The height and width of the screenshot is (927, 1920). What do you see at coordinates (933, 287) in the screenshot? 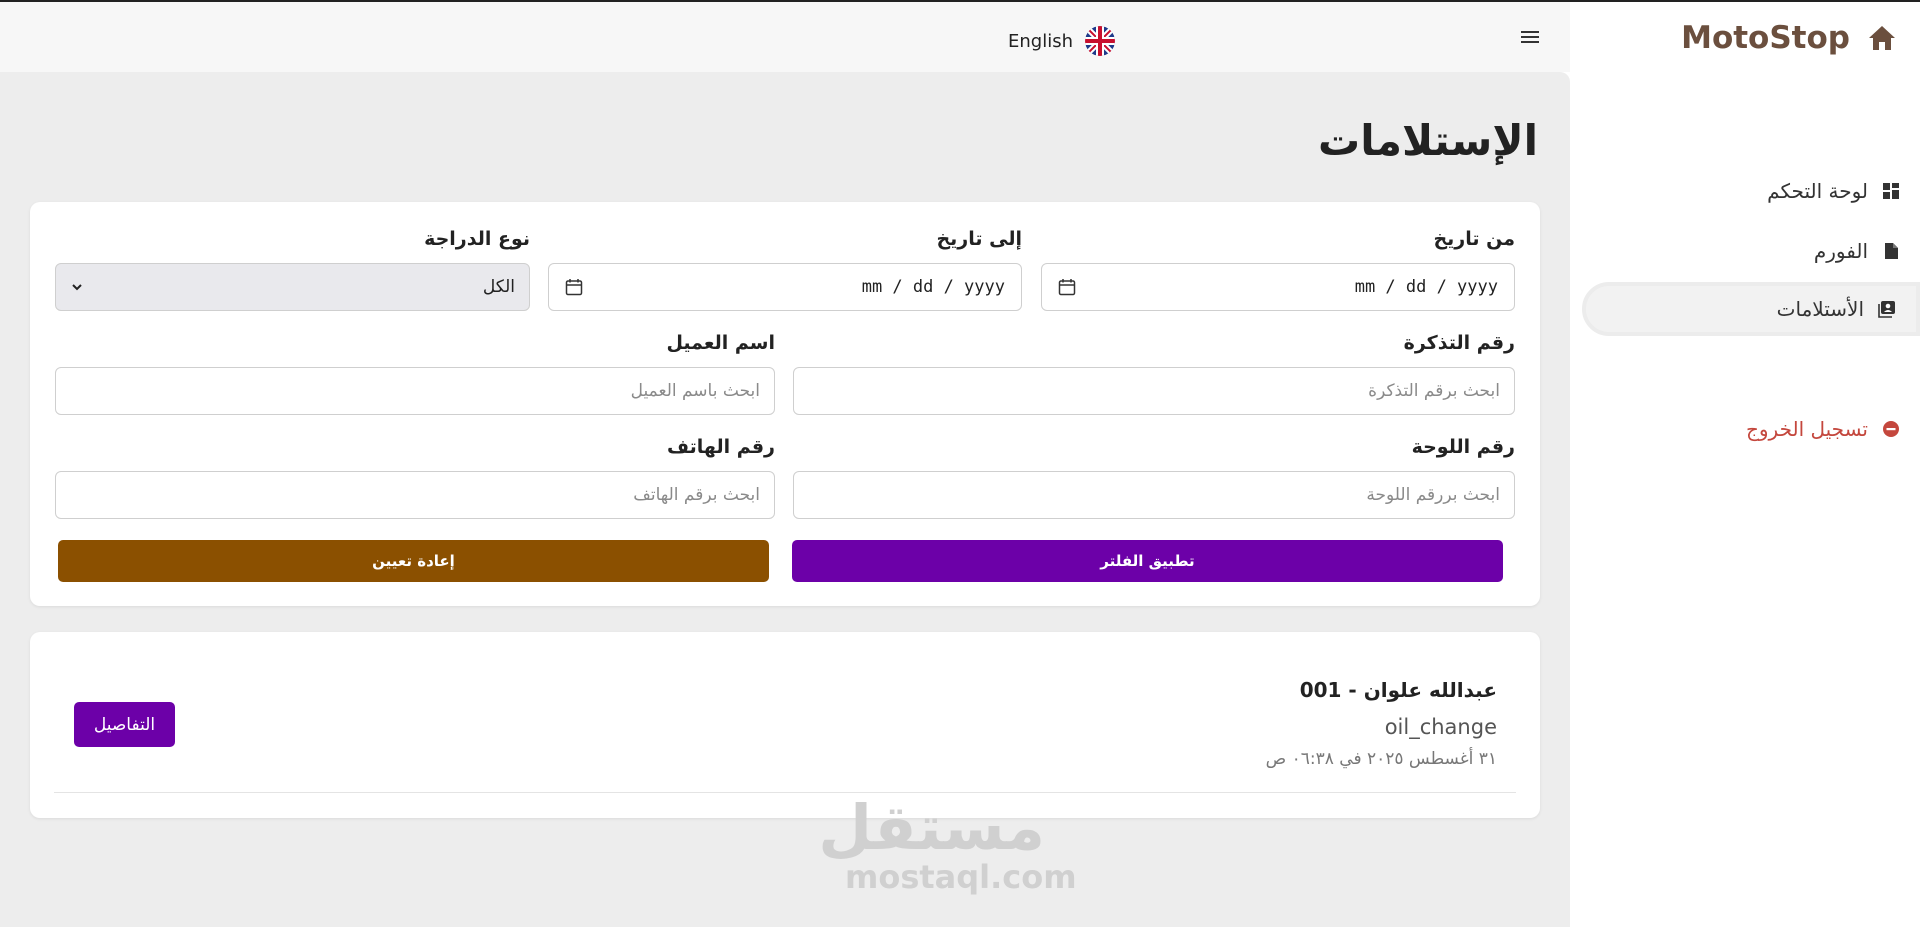
I see `to-date-value: mm / dd / yyyy` at bounding box center [933, 287].